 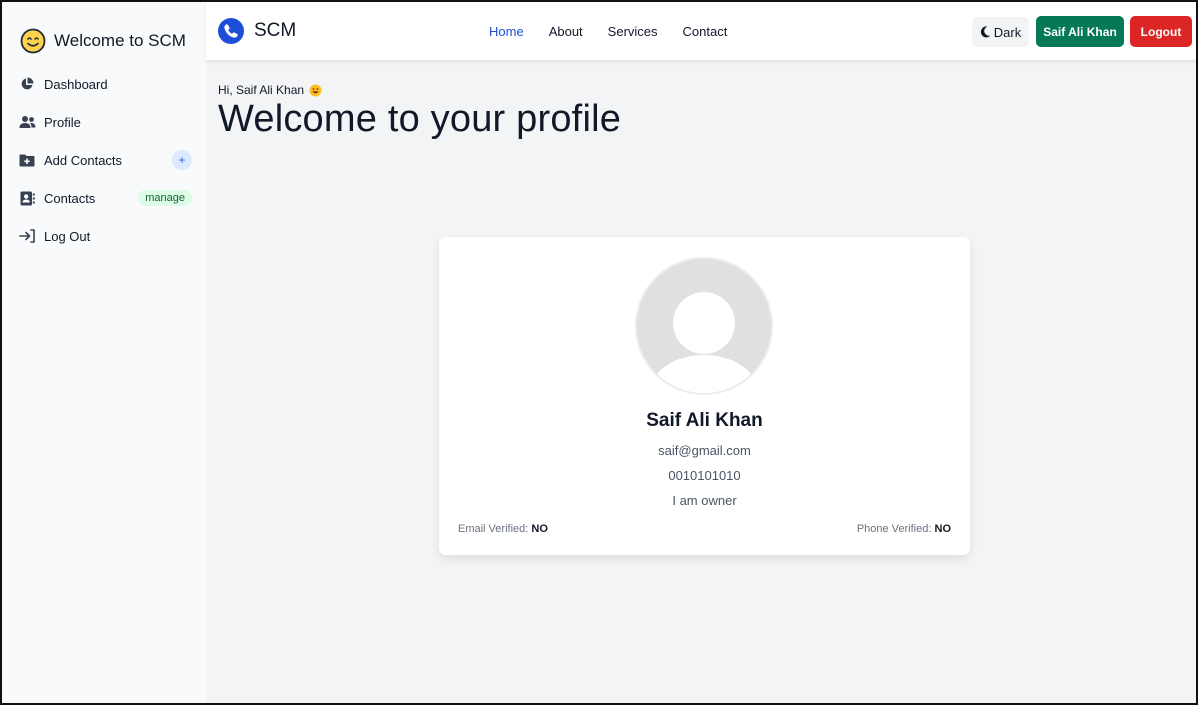 What do you see at coordinates (27, 84) in the screenshot?
I see `chart-pie-icon` at bounding box center [27, 84].